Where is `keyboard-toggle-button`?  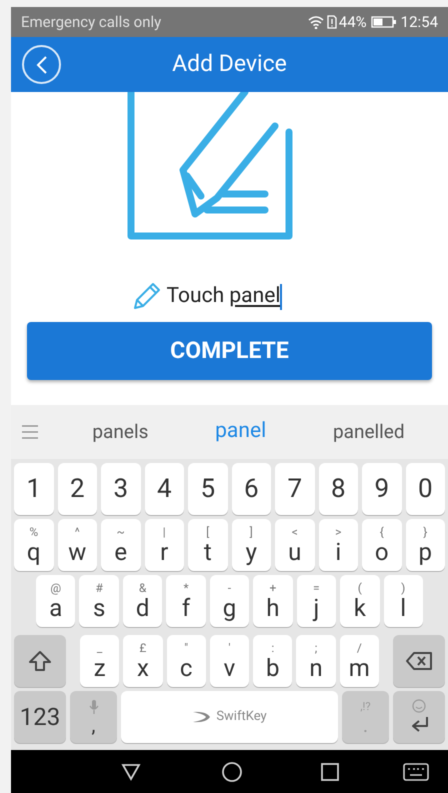 keyboard-toggle-button is located at coordinates (416, 771).